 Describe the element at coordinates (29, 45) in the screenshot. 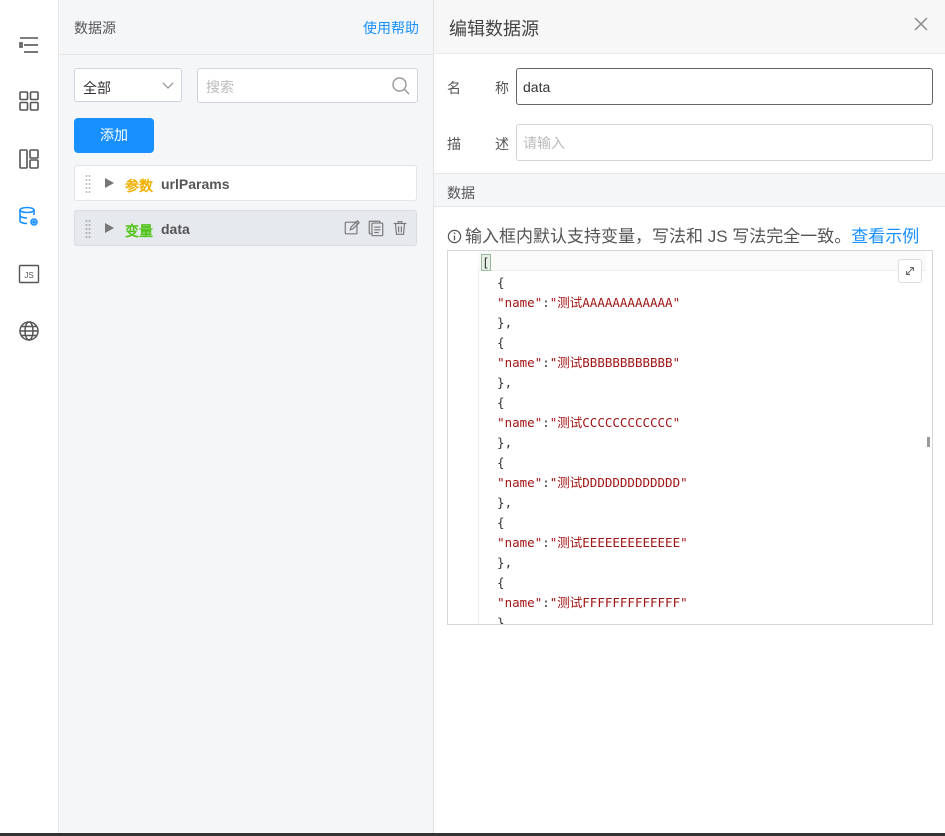

I see `outline-icon` at that location.